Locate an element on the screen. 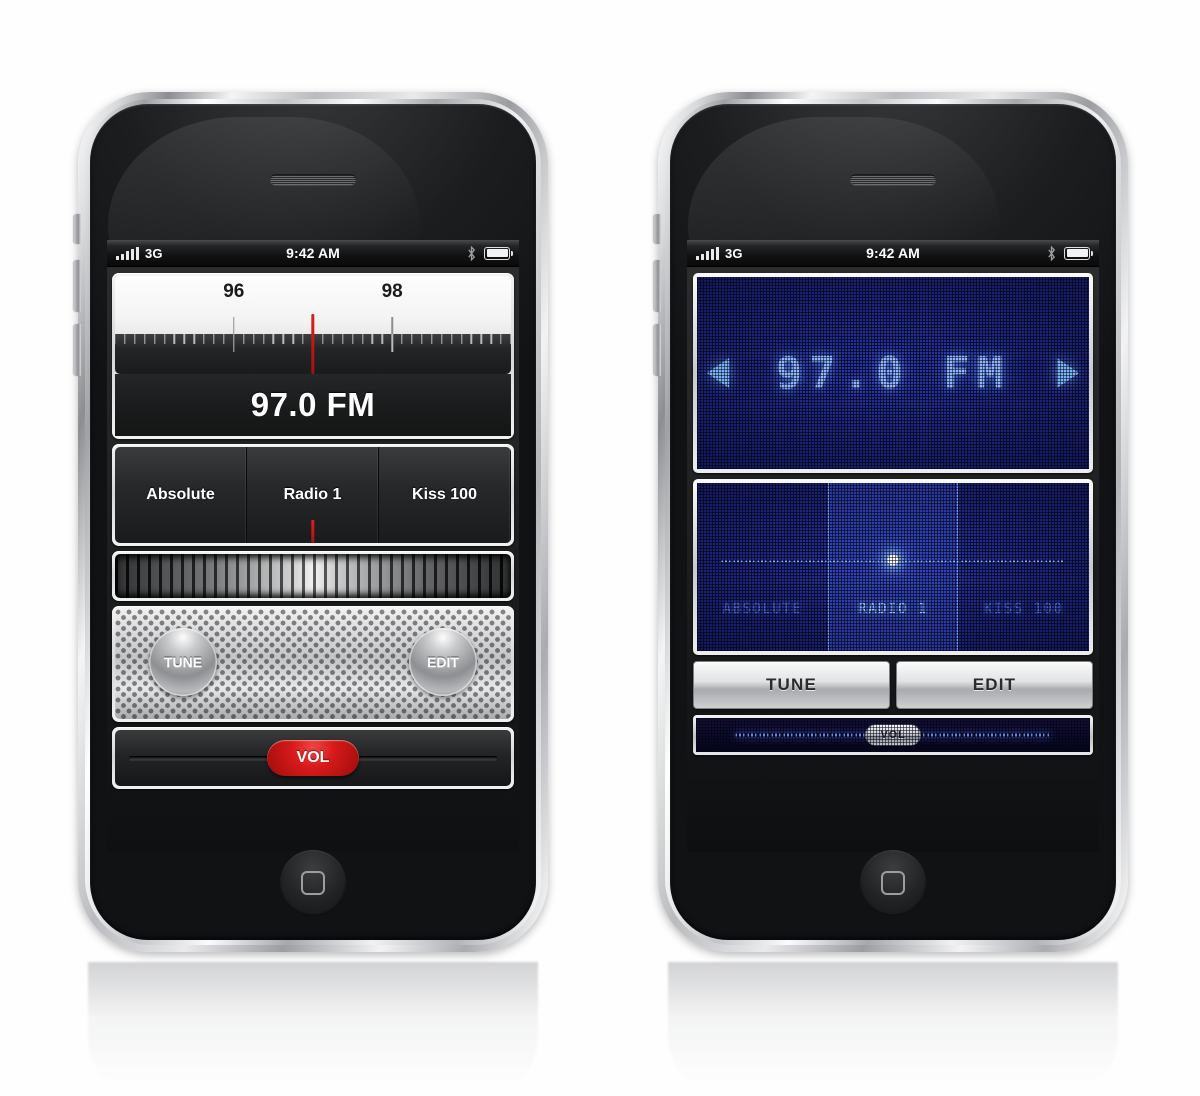  lcd-frequency-display: 97.0 FM is located at coordinates (893, 373).